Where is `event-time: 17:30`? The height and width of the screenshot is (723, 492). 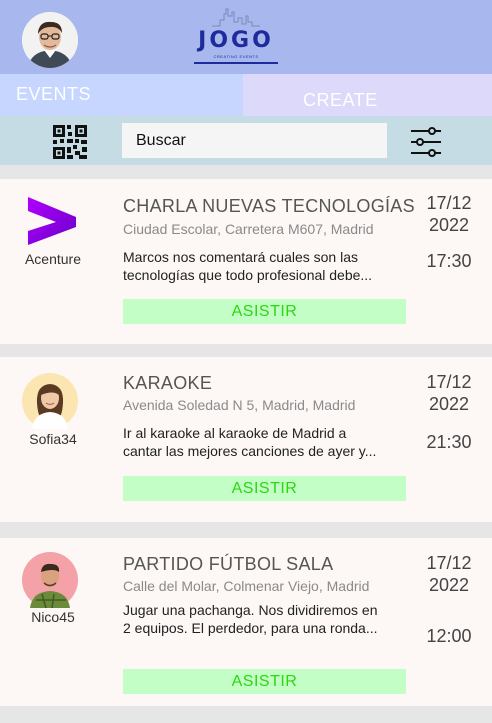 event-time: 17:30 is located at coordinates (449, 261).